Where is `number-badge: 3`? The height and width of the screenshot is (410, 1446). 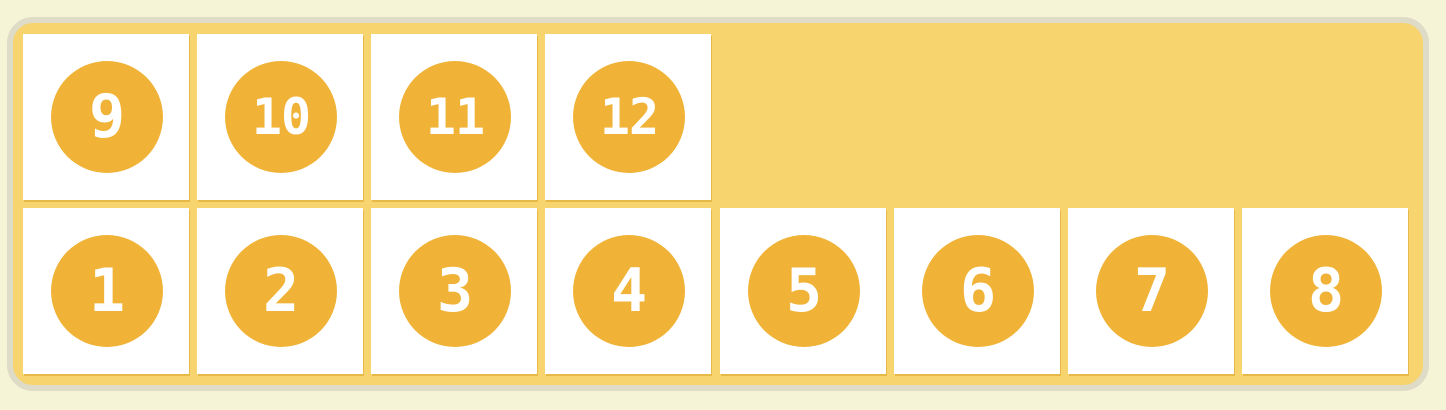 number-badge: 3 is located at coordinates (455, 291).